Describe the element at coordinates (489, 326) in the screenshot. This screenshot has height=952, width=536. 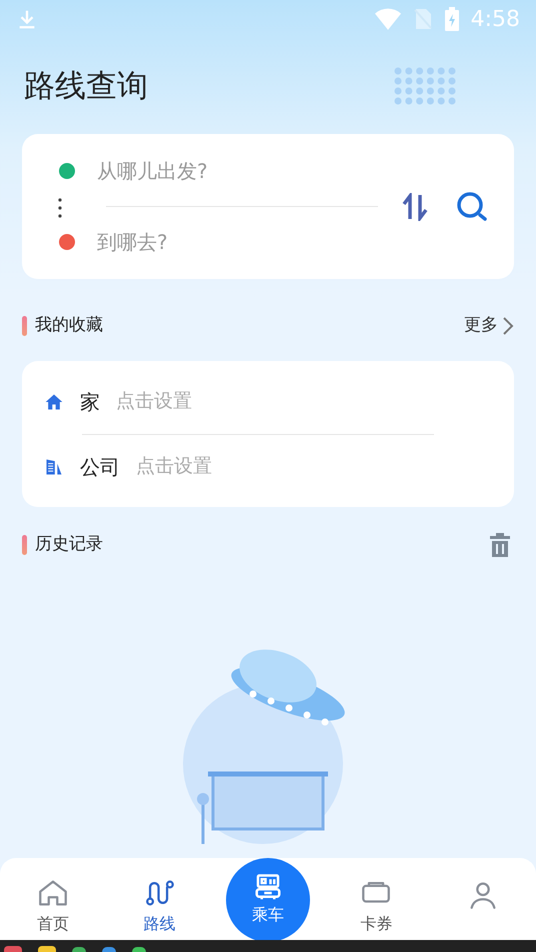
I see `more-link: 更多` at that location.